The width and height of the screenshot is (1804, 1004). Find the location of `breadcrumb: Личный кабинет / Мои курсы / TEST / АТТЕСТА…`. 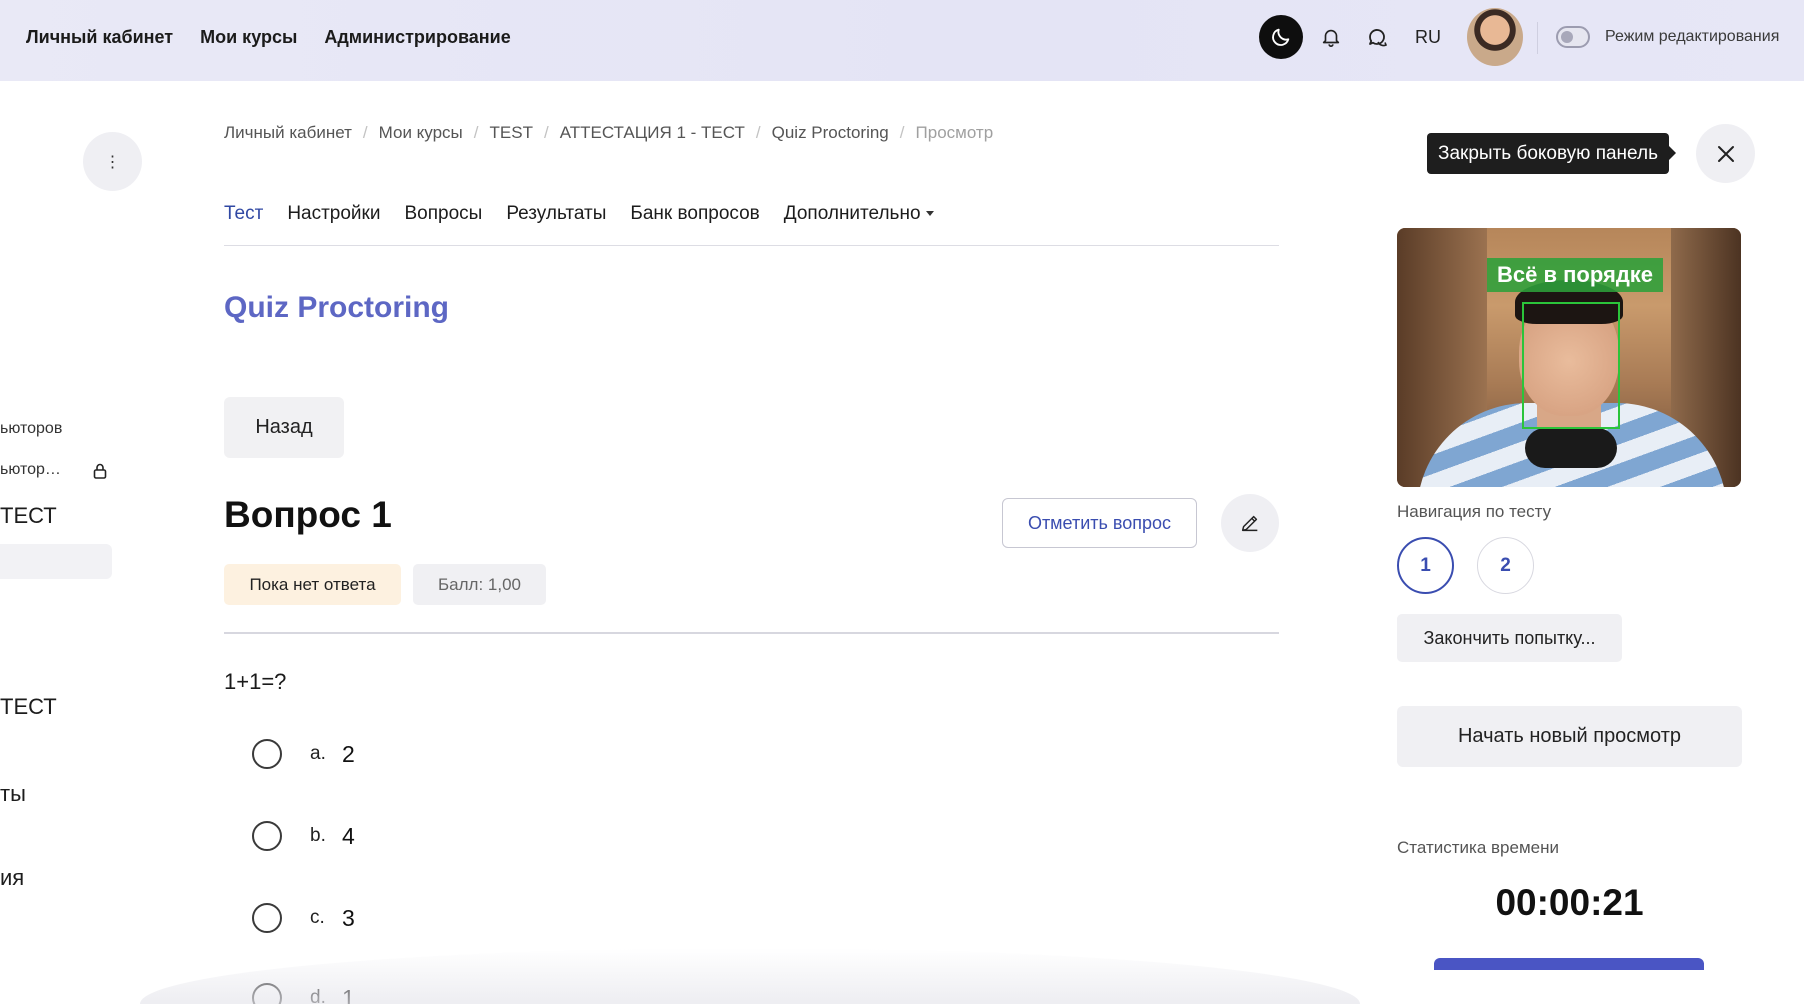

breadcrumb: Личный кабинет / Мои курсы / TEST / АТТЕСТА… is located at coordinates (609, 133).